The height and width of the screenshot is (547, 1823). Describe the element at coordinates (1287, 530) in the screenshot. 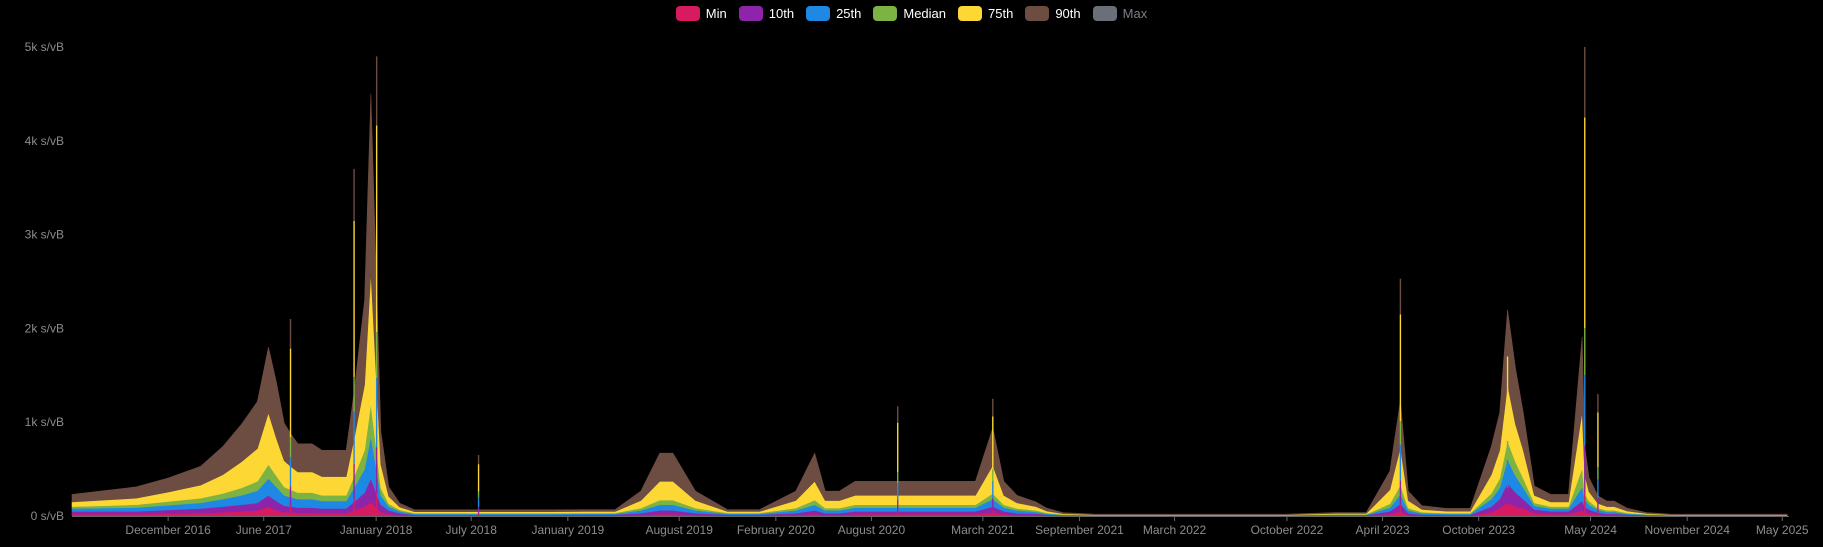

I see `x-tick-label: October 2022` at that location.